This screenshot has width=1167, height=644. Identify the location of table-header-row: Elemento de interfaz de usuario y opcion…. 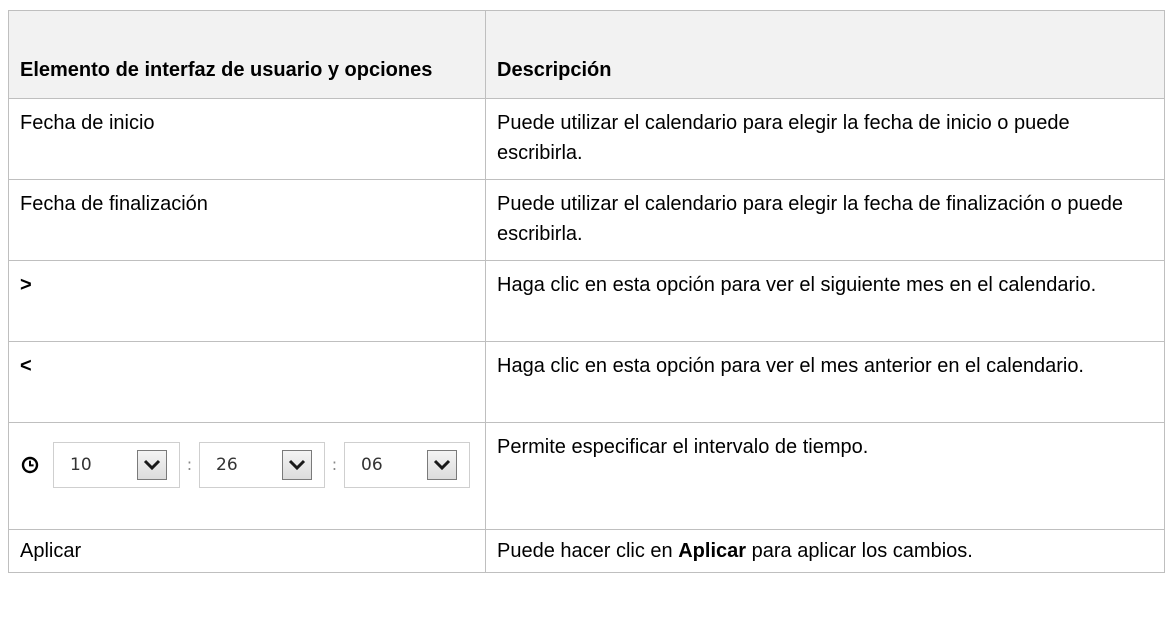
(586, 54).